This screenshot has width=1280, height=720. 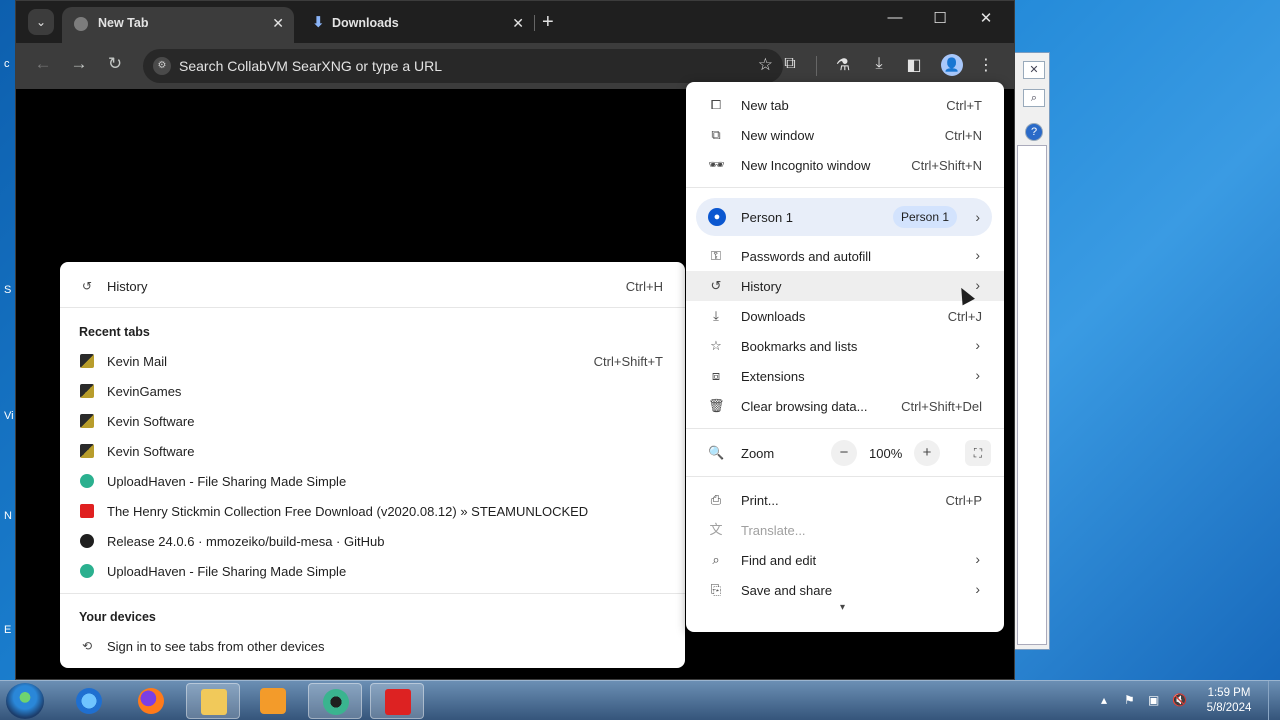 I want to click on taskbar-firefox, so click(x=151, y=701).